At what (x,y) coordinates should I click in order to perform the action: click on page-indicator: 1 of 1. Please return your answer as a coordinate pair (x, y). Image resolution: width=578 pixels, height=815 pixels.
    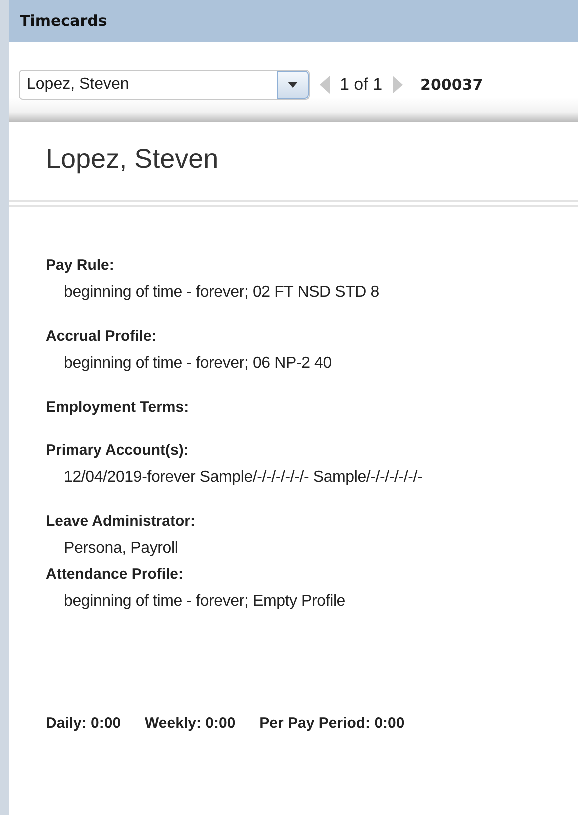
    Looking at the image, I should click on (361, 85).